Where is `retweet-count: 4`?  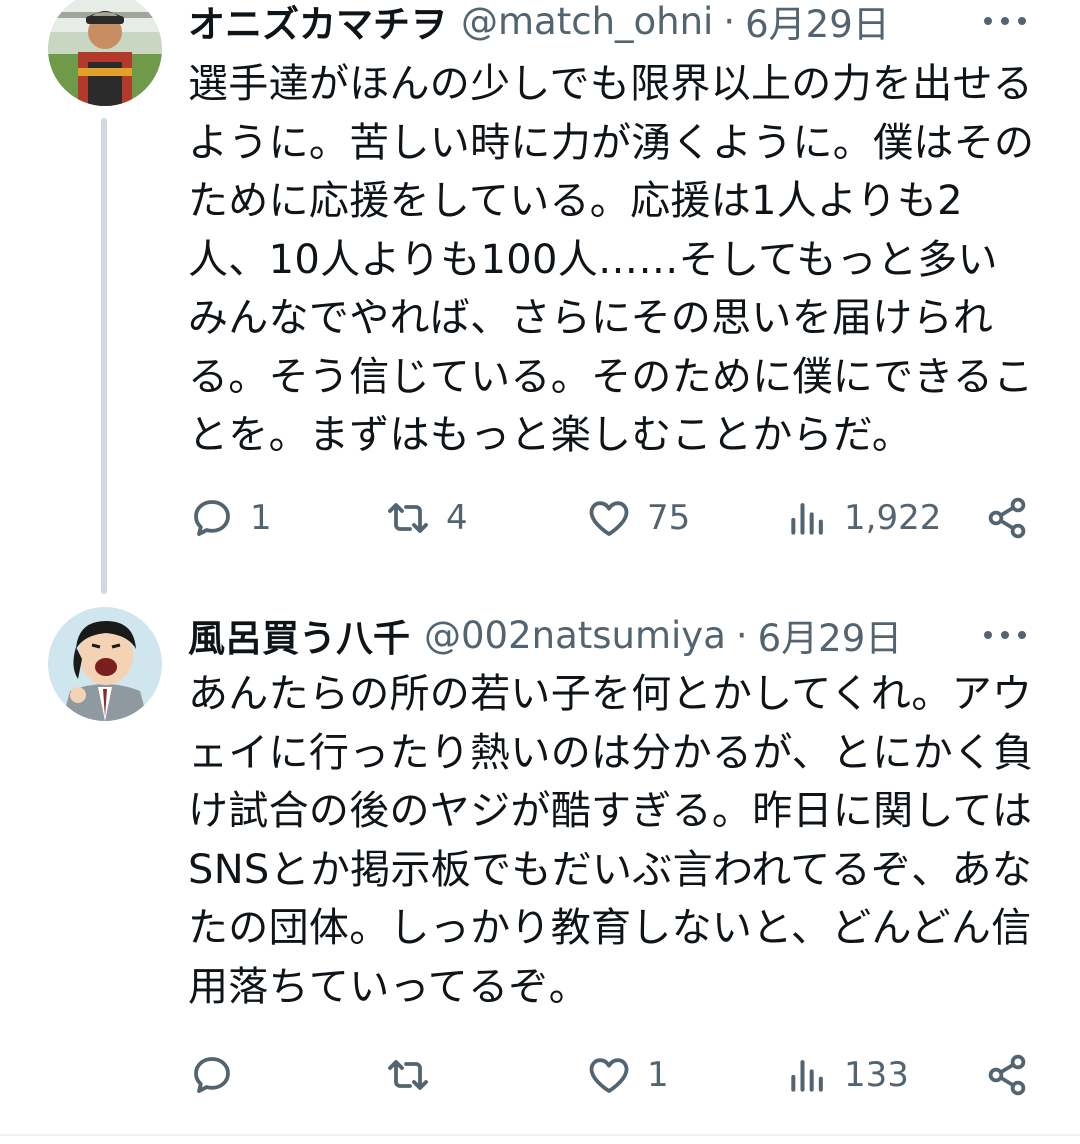 retweet-count: 4 is located at coordinates (457, 518).